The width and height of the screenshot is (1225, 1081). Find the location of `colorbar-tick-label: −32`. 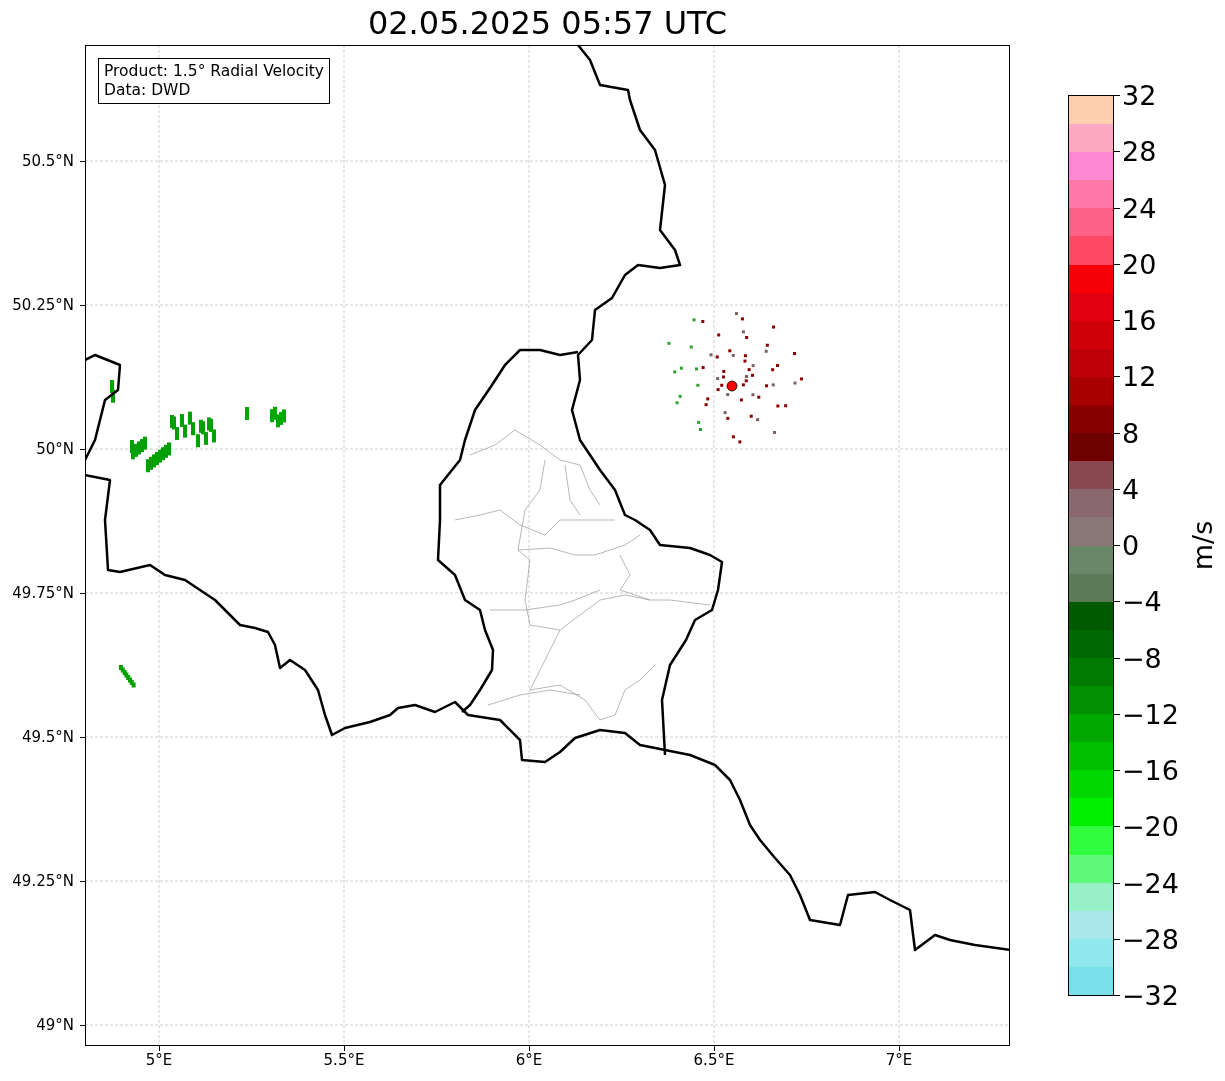

colorbar-tick-label: −32 is located at coordinates (1150, 995).